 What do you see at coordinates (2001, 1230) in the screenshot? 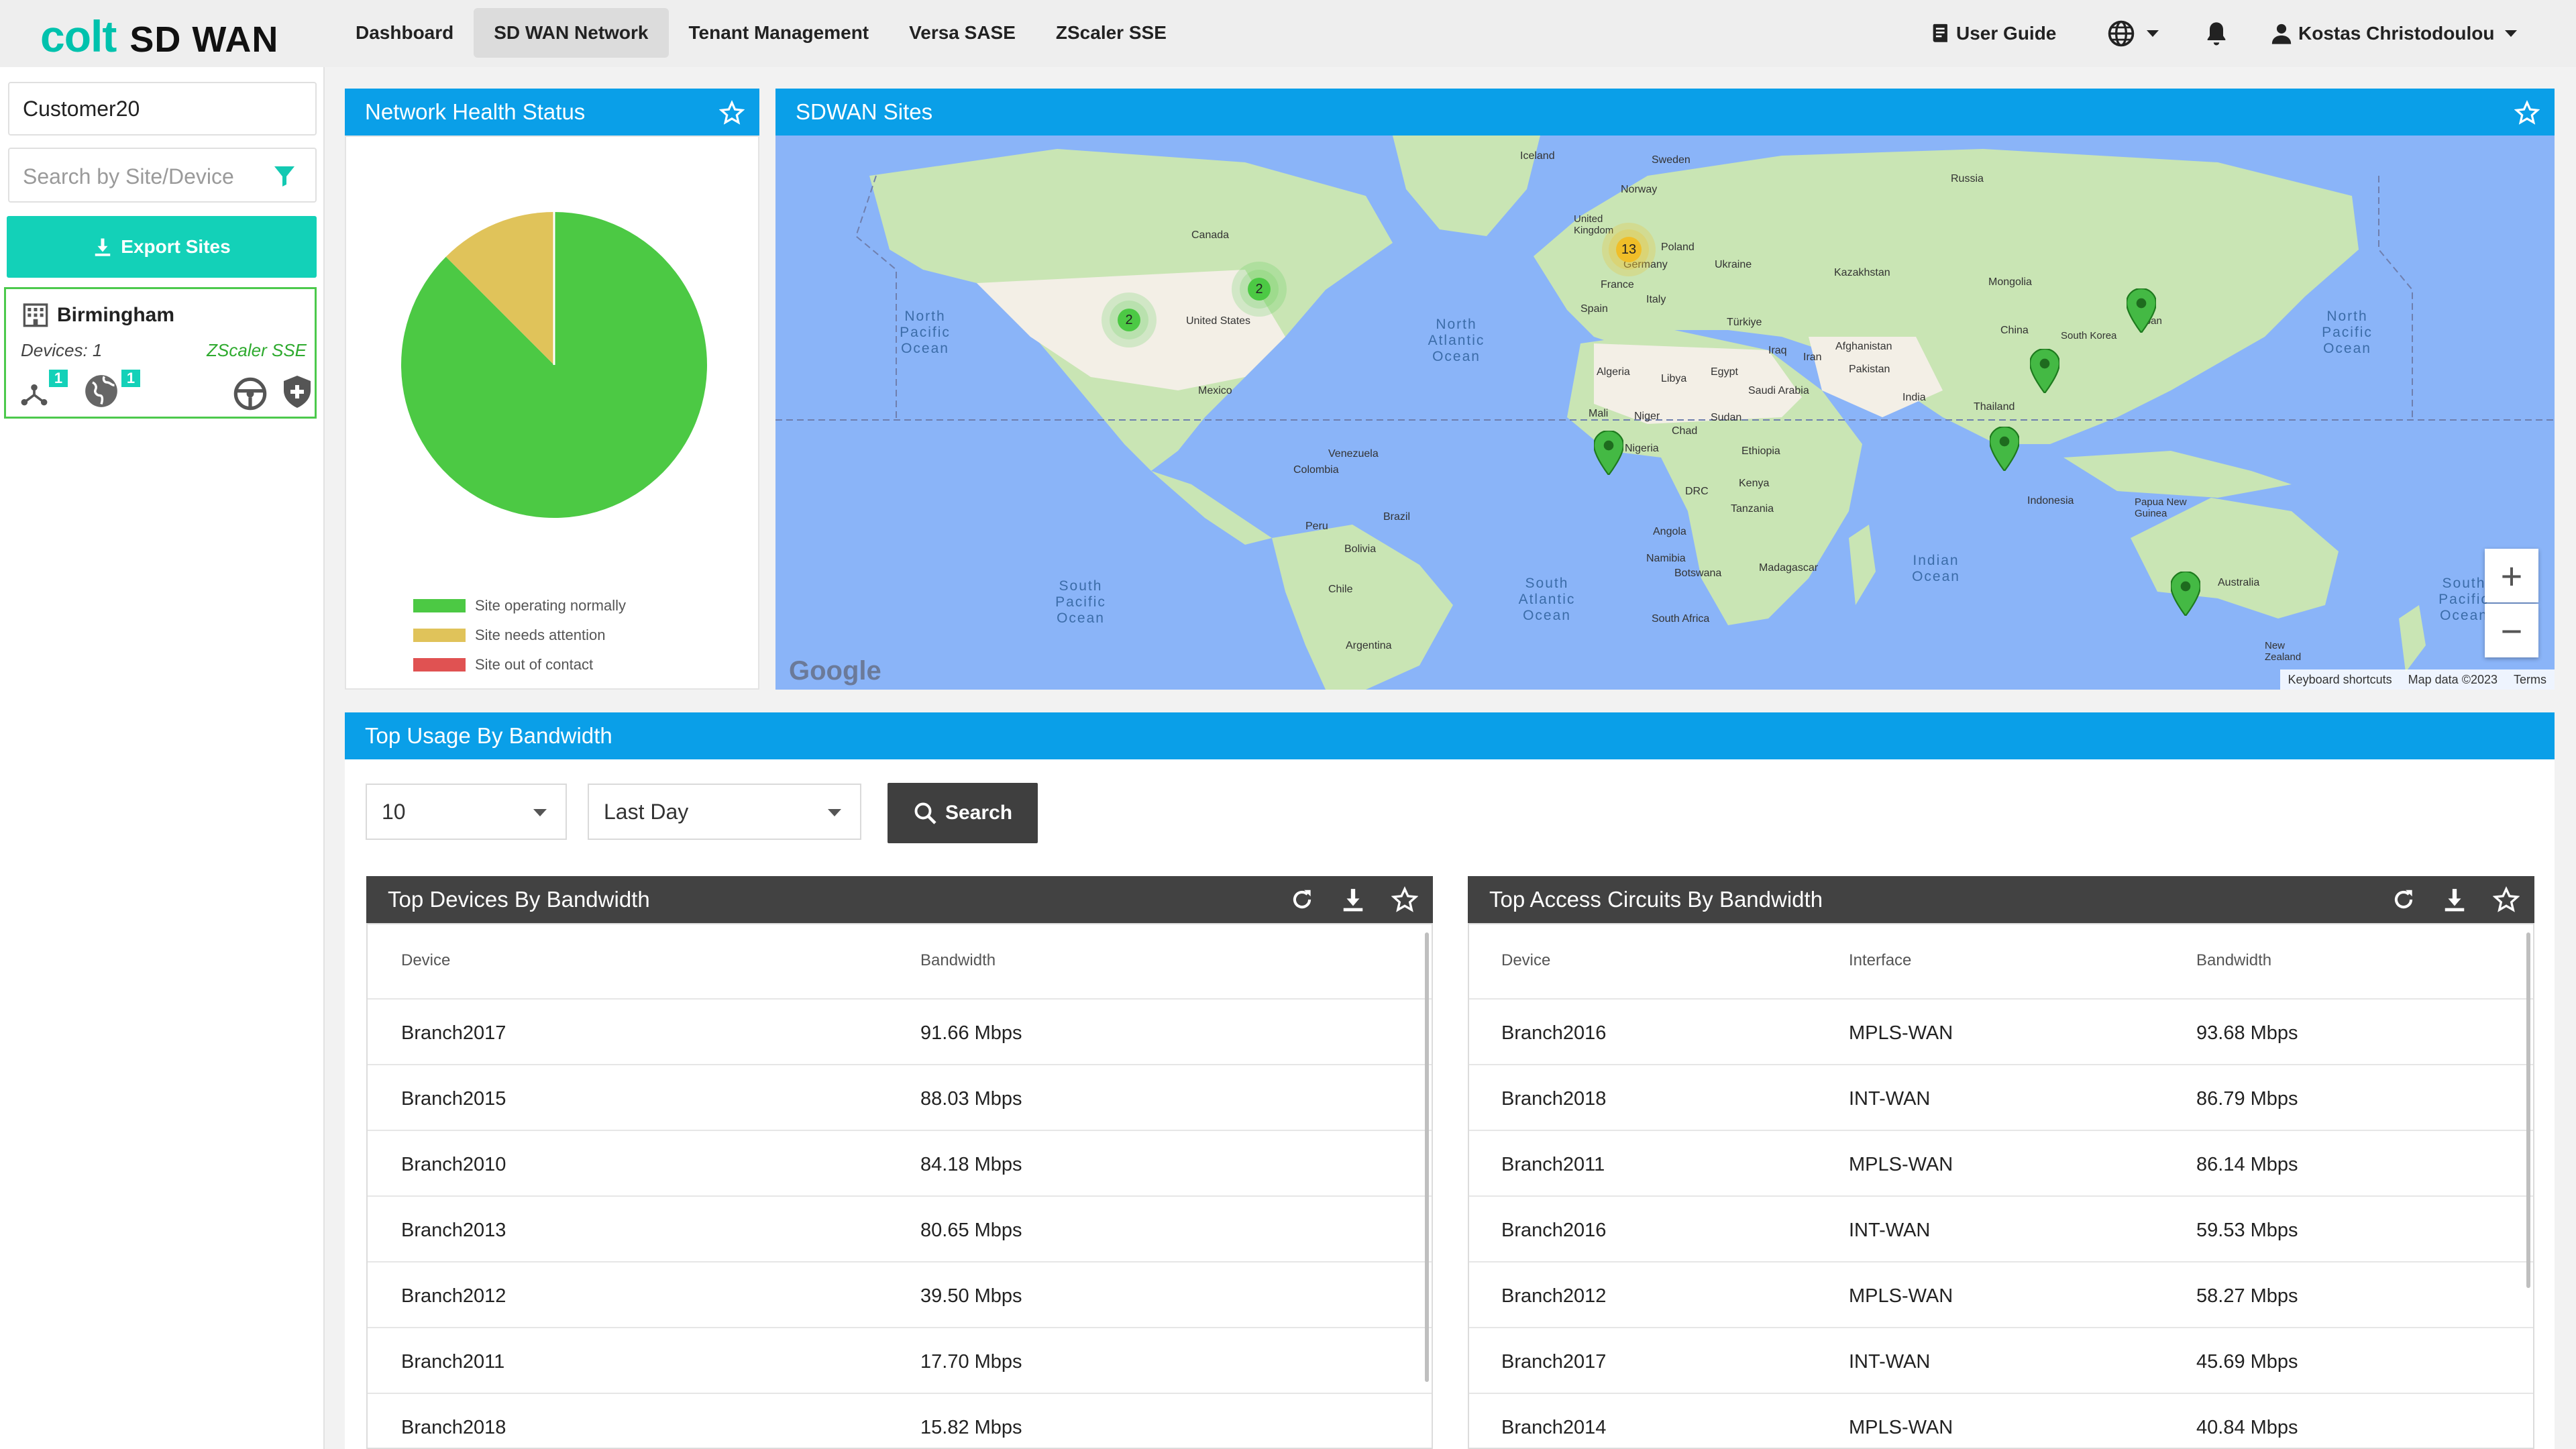
I see `table-row: Branch2016 INT-WAN 59.53 Mbps` at bounding box center [2001, 1230].